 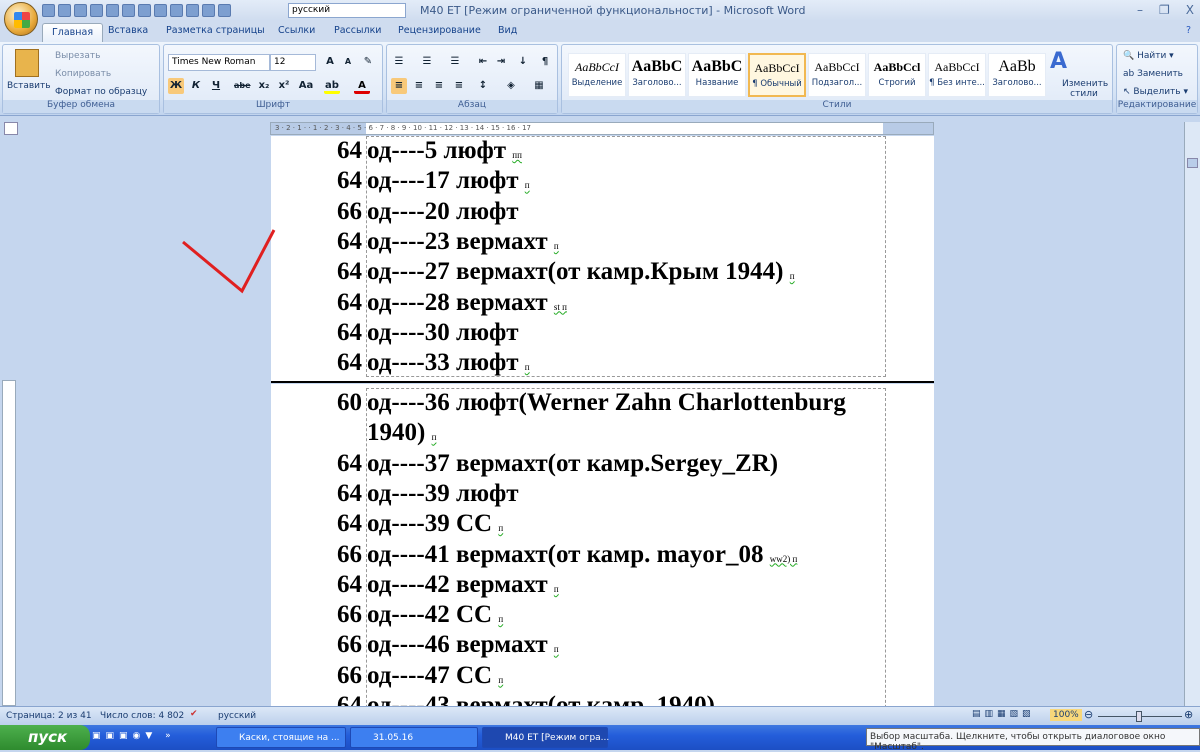 I want to click on view-buttons: ▤▥▦▧▨, so click(x=1003, y=714).